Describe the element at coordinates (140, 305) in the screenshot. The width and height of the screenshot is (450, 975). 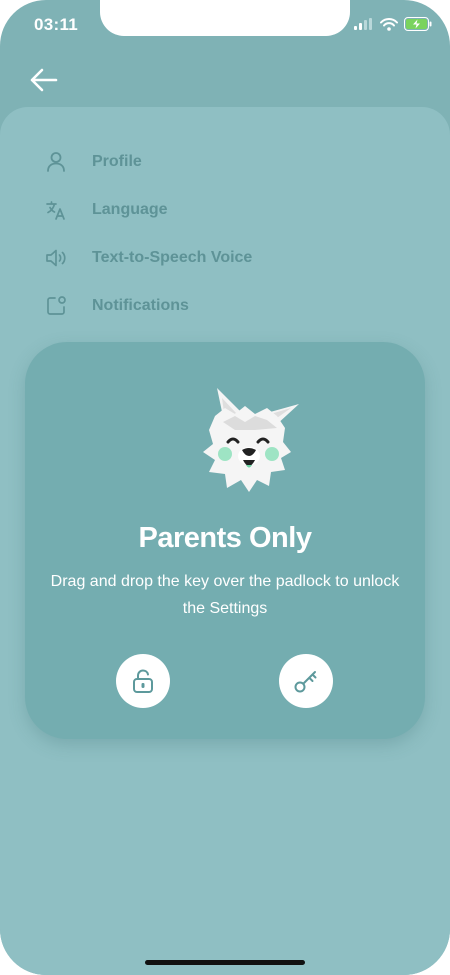
I see `menu-item-label: Notifications` at that location.